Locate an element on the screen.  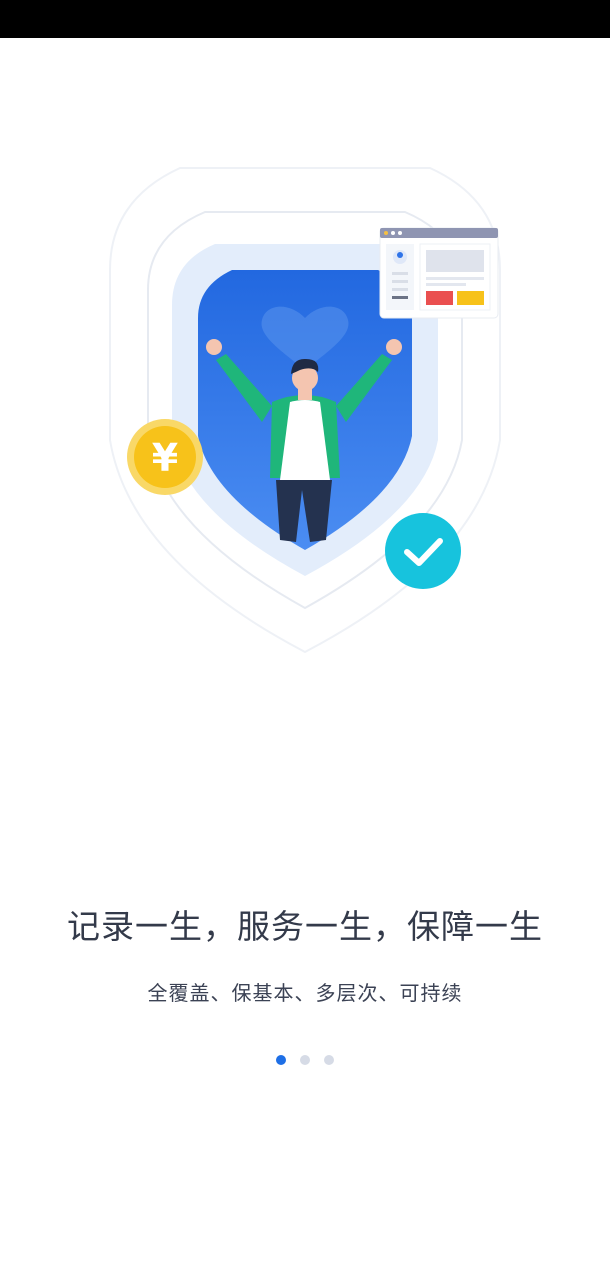
coin-symbol: ¥ is located at coordinates (165, 458).